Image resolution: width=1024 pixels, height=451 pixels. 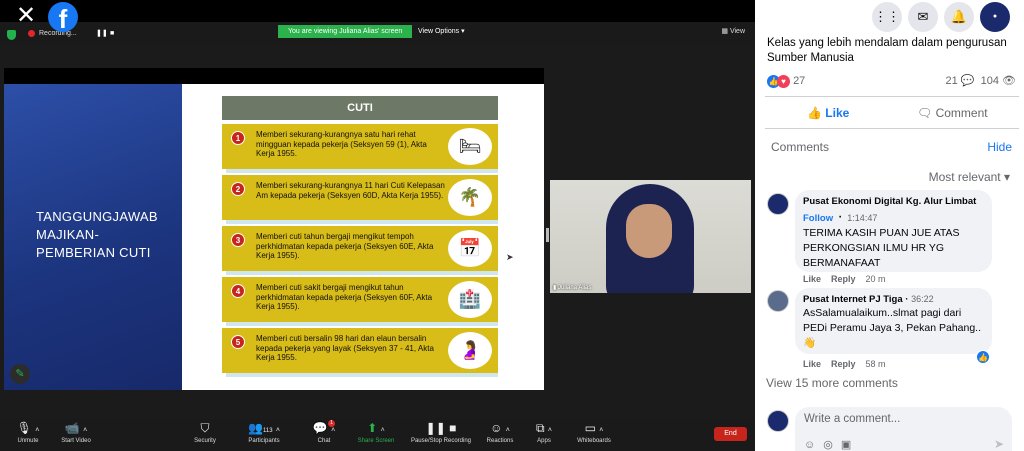 I want to click on chevron-down-icon: ▾, so click(x=463, y=31).